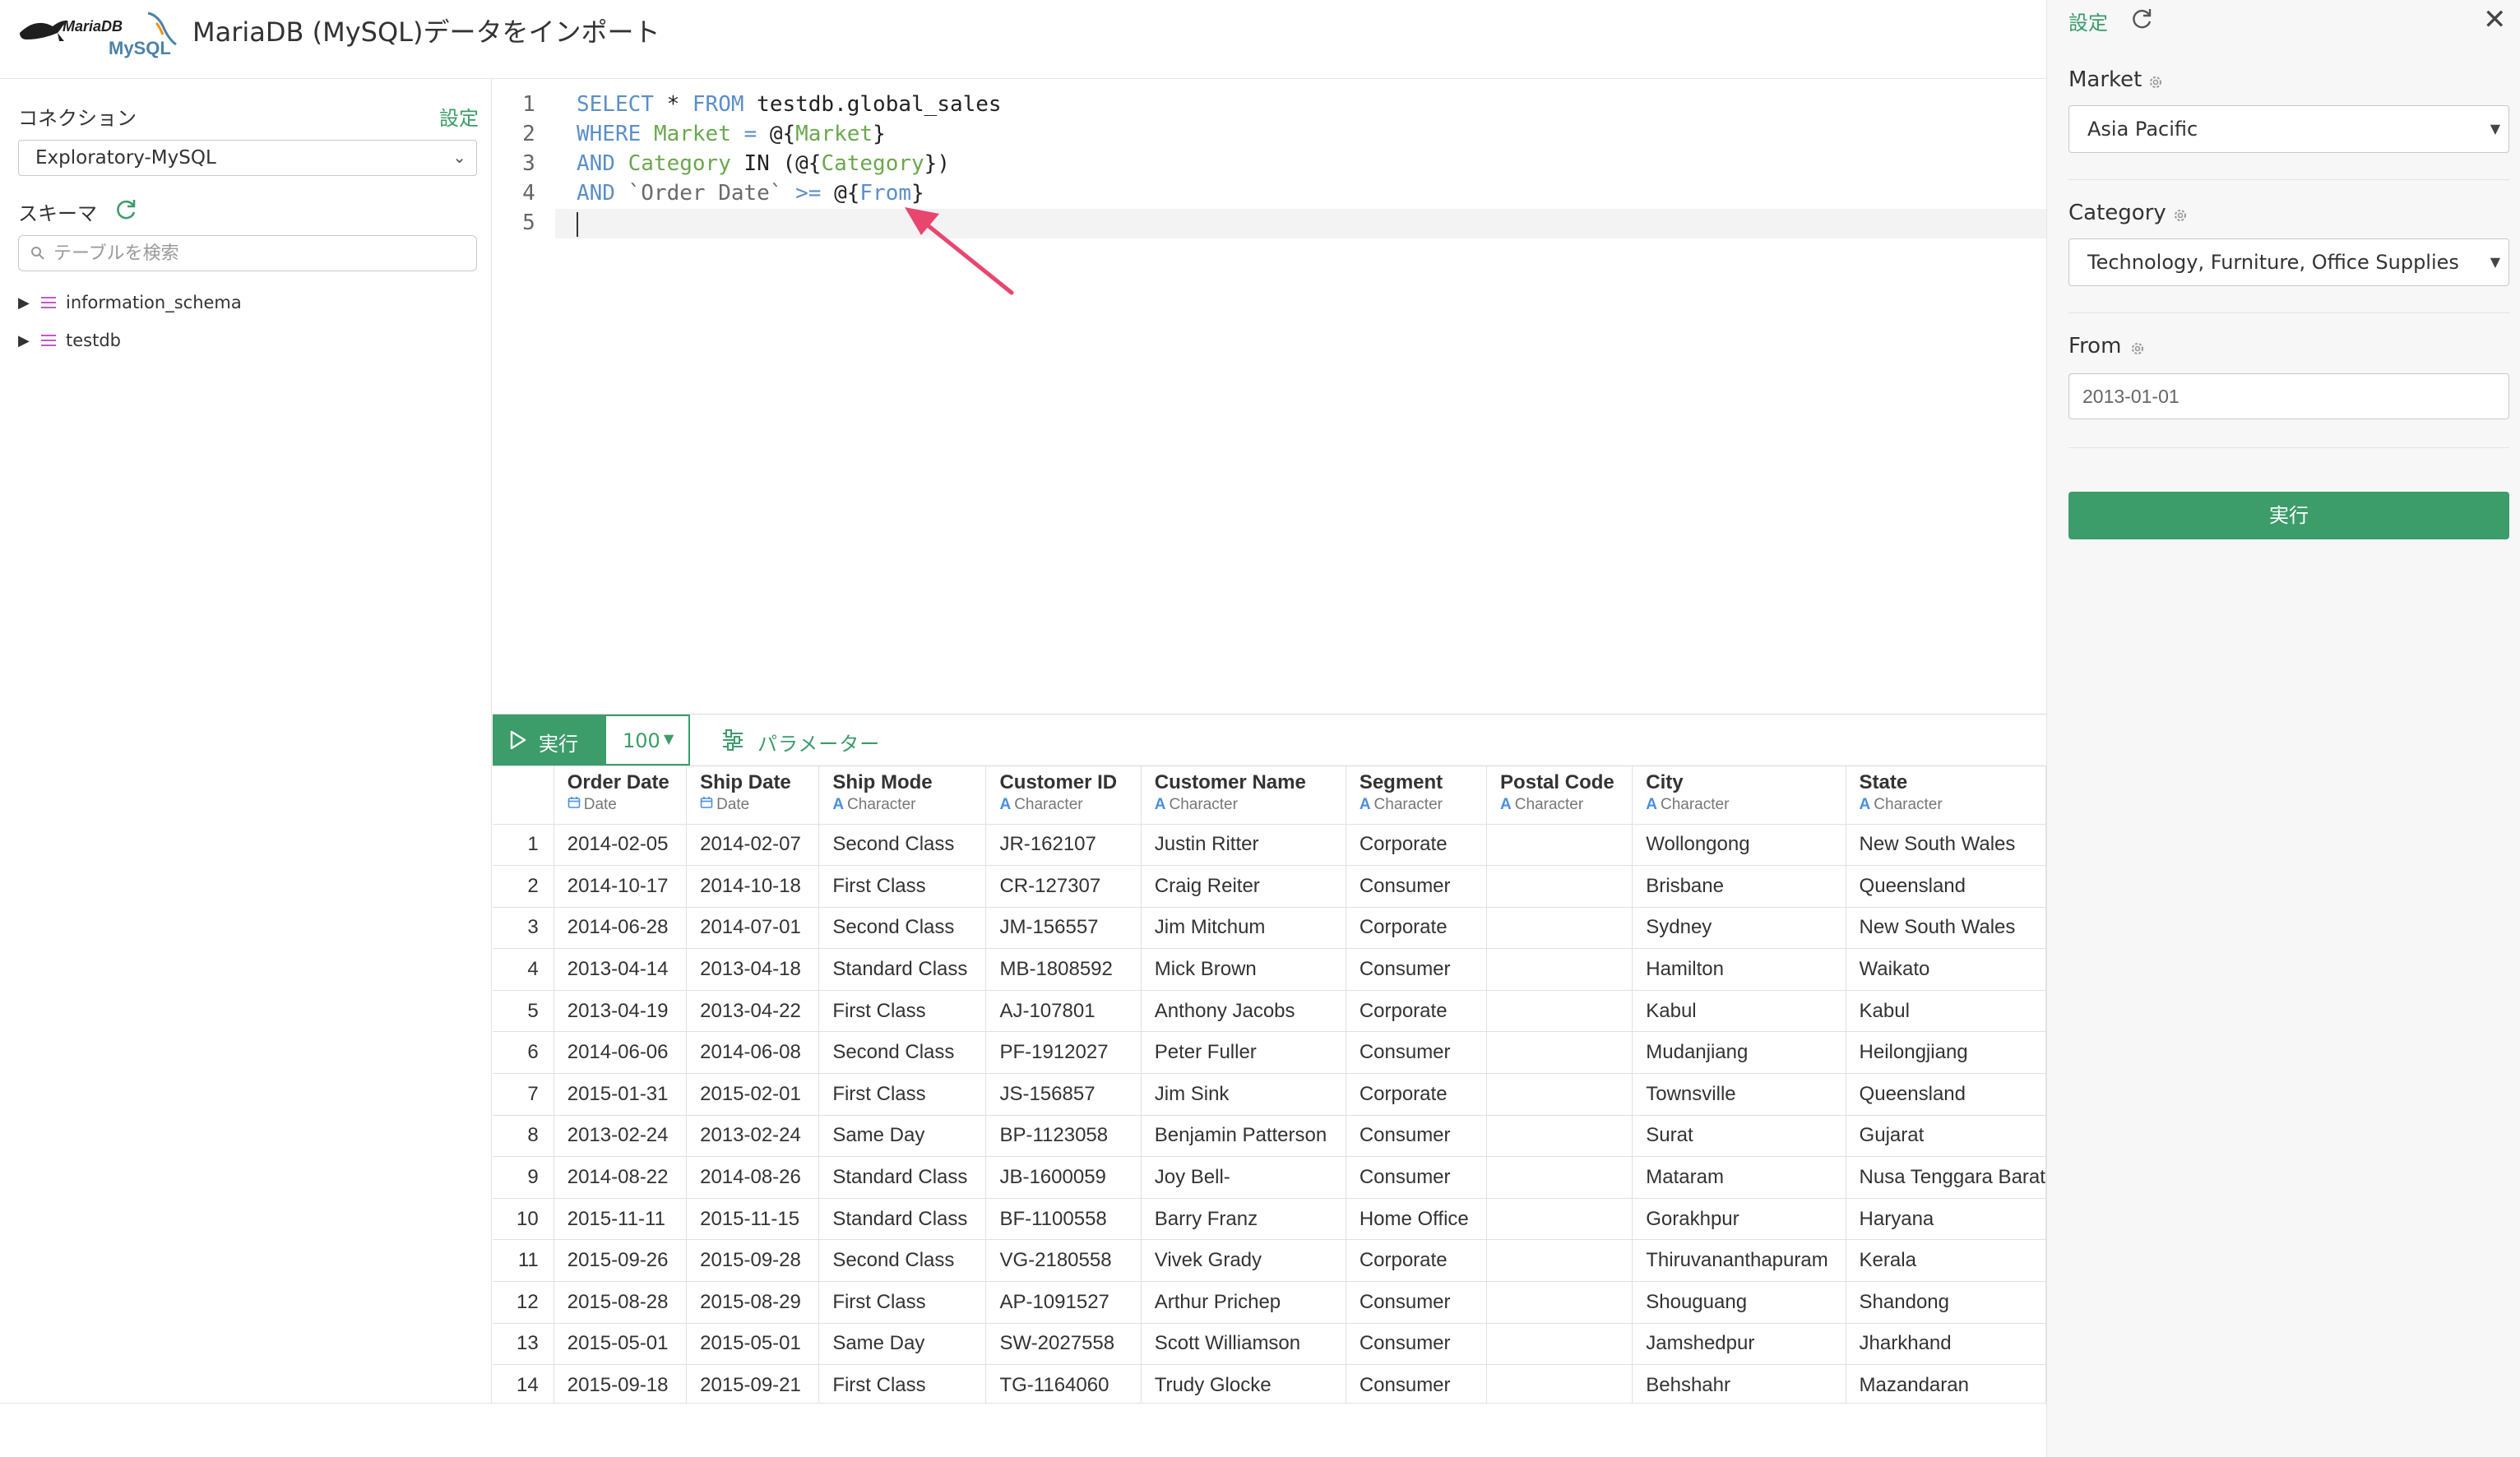 The image size is (2520, 1457). I want to click on column-header: Ship Date Date, so click(753, 795).